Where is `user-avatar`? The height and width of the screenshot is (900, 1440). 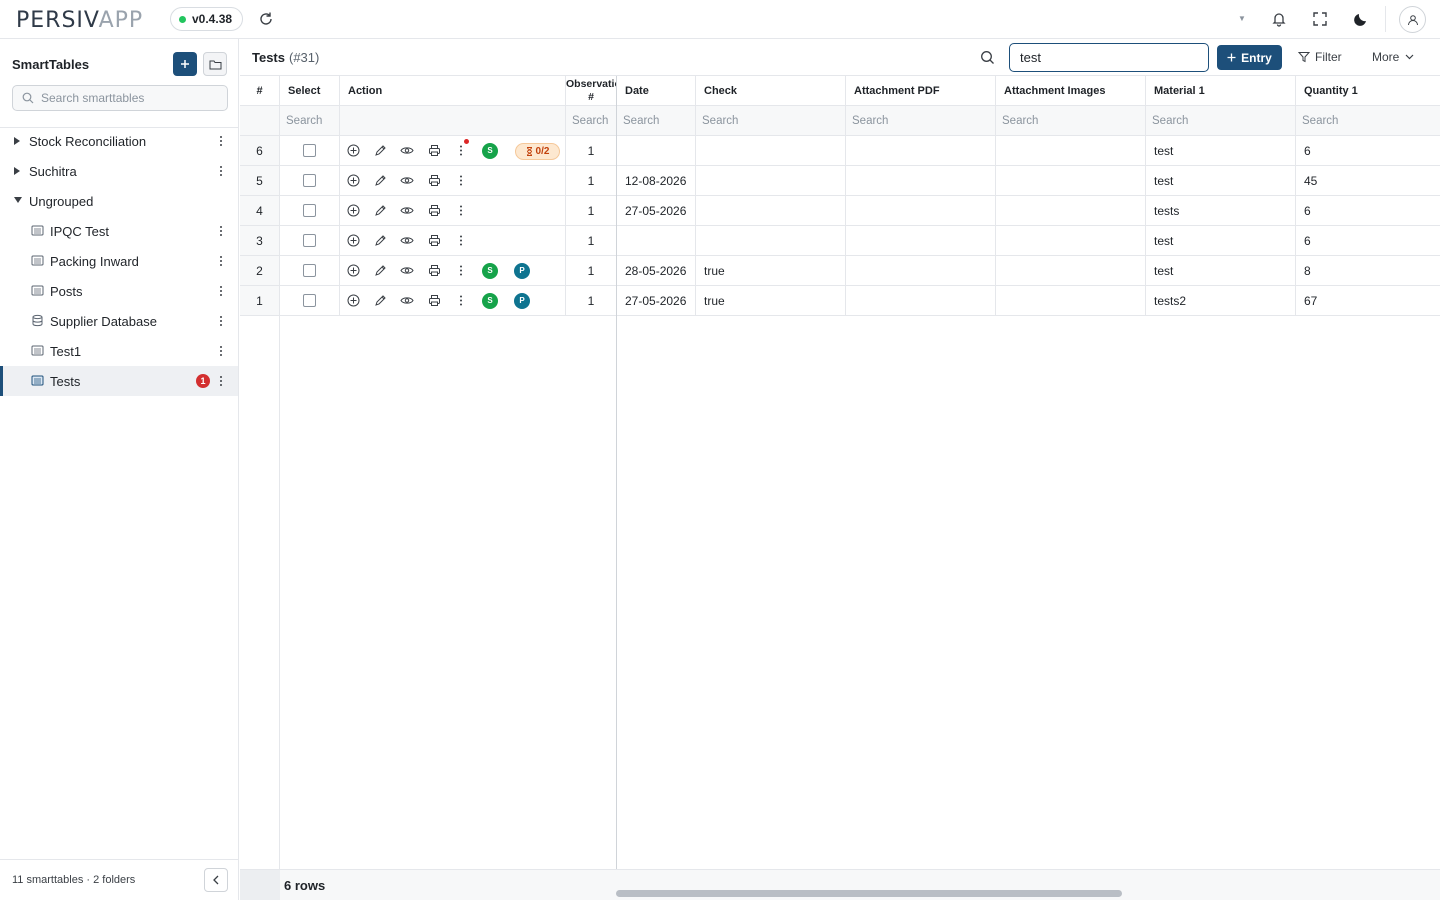
user-avatar is located at coordinates (1412, 19).